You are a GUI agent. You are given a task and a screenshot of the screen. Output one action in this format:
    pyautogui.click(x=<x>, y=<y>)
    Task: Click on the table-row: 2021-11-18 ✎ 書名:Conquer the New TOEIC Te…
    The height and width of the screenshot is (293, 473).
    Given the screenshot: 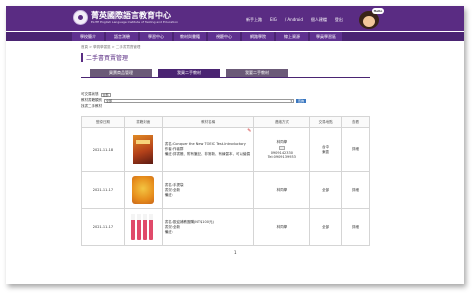 What is the action you would take?
    pyautogui.click(x=225, y=149)
    